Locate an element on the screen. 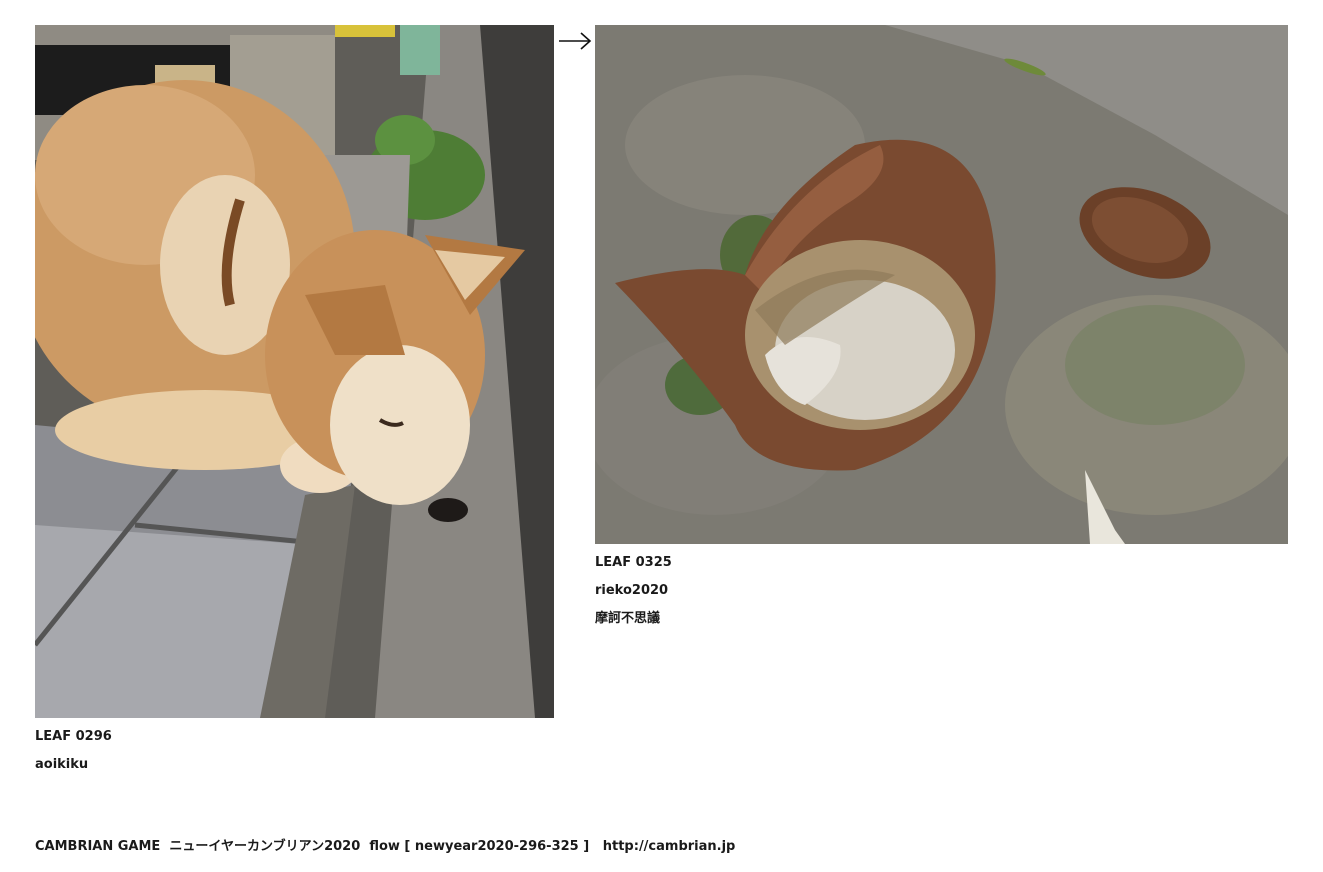  event-name-link: ニューイヤーカンブリアン2020 is located at coordinates (264, 846).